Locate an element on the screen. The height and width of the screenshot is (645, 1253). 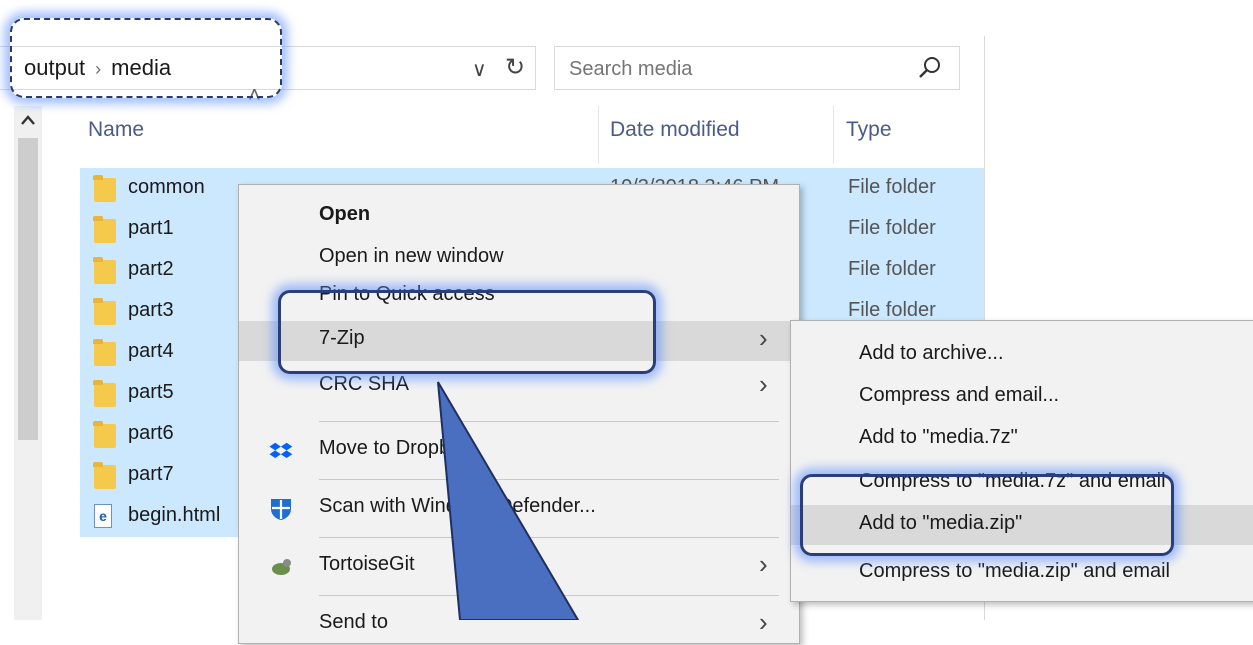
dropbox-icon is located at coordinates (281, 450).